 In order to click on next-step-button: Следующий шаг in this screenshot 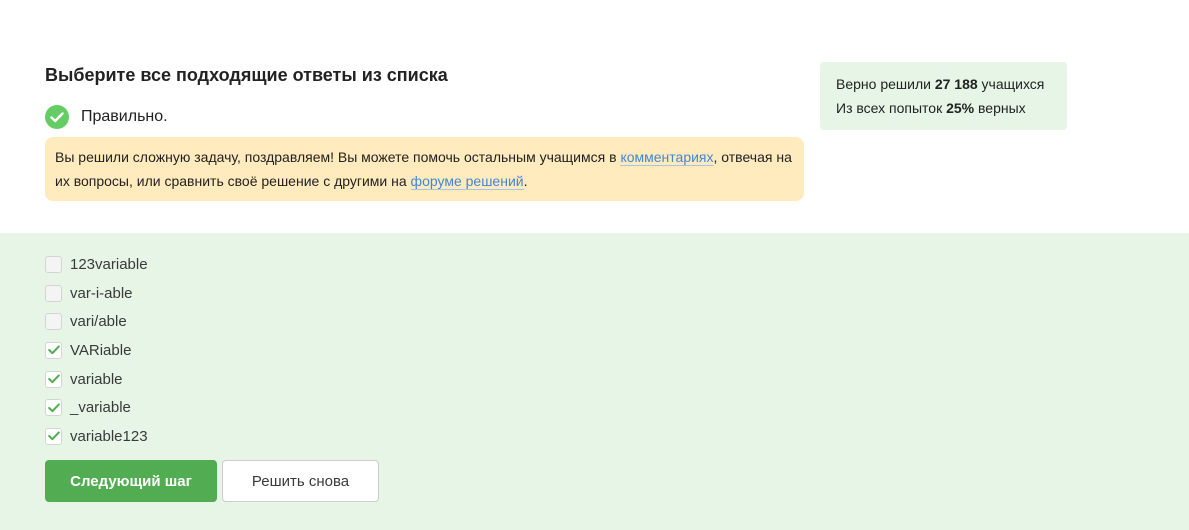, I will do `click(131, 481)`.